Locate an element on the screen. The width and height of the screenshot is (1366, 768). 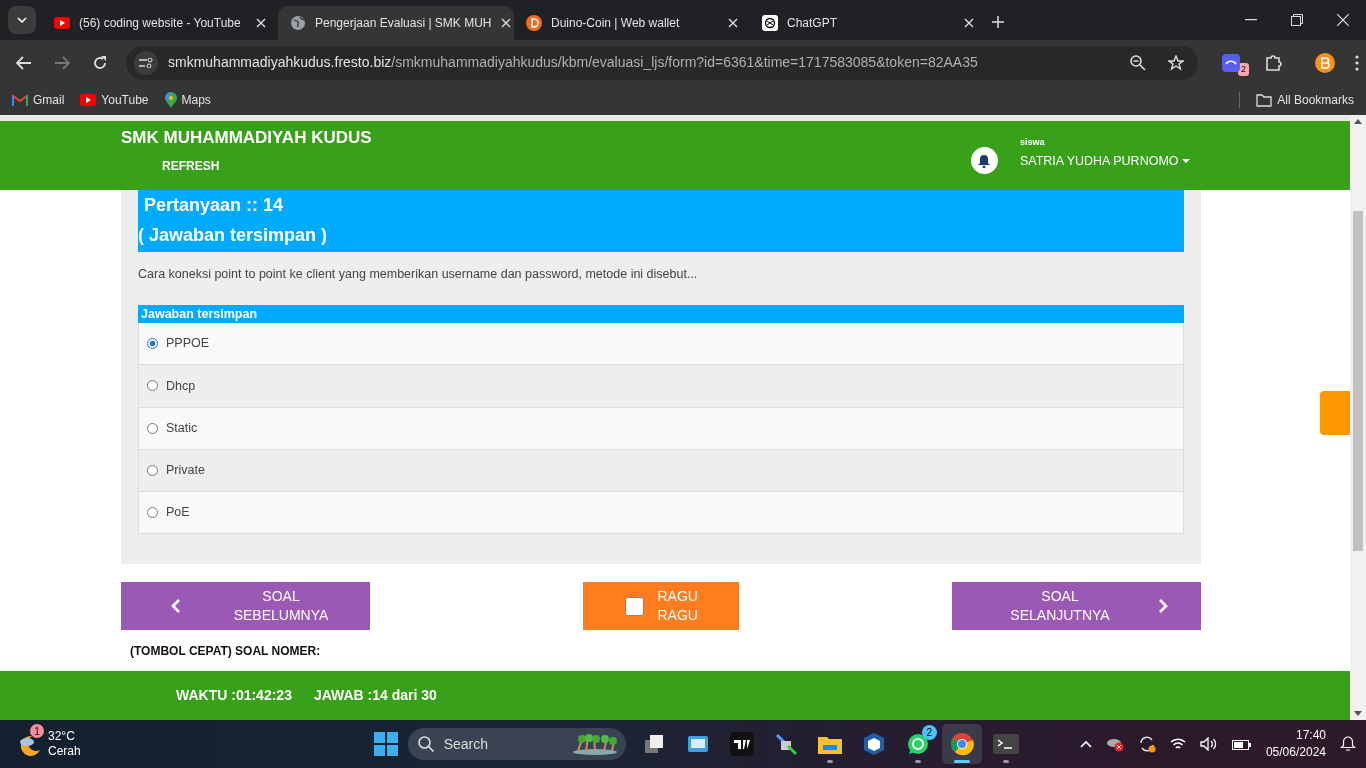
search-icon is located at coordinates (425, 744).